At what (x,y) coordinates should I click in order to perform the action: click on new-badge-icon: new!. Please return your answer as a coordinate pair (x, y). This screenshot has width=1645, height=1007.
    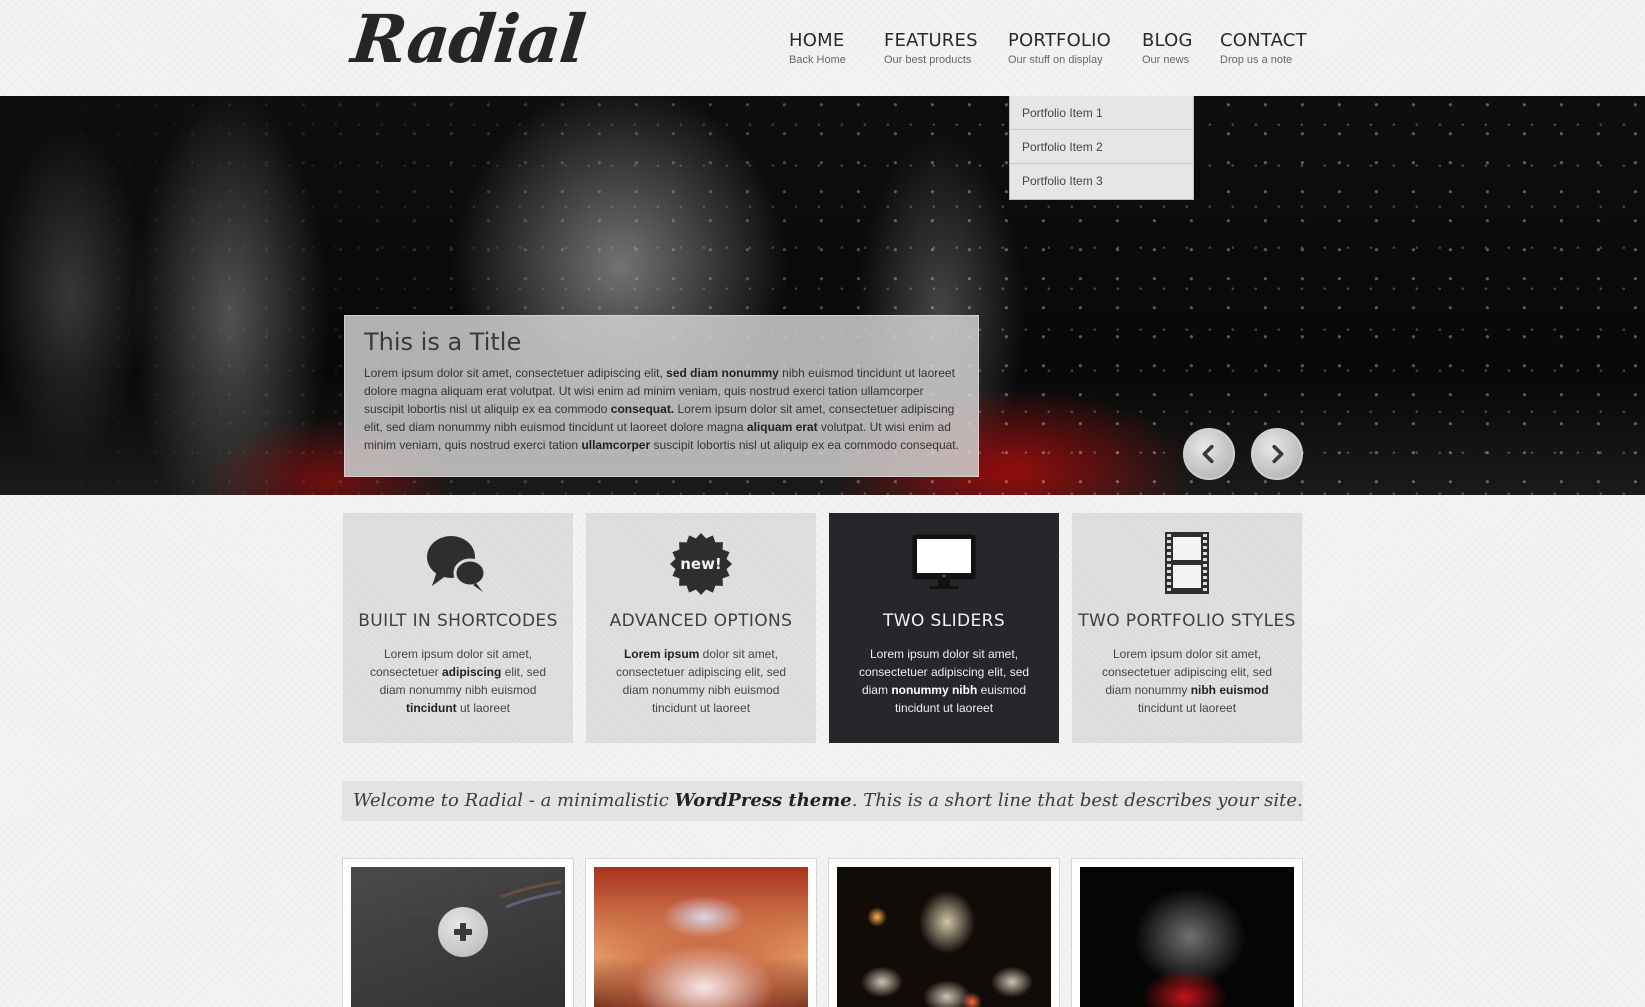
    Looking at the image, I should click on (701, 564).